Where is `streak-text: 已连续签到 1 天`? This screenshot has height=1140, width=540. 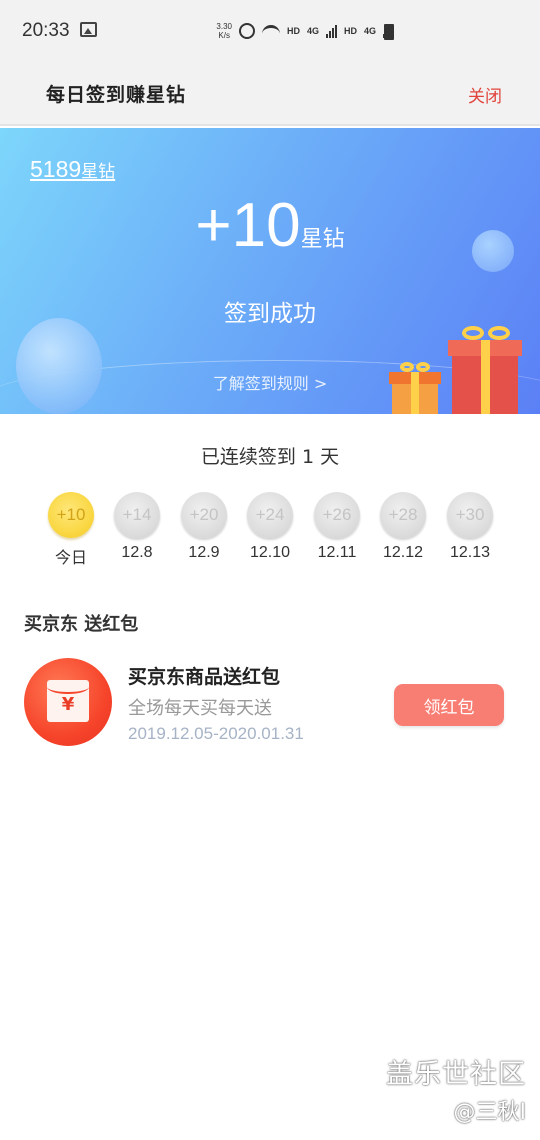
streak-text: 已连续签到 1 天 is located at coordinates (270, 457).